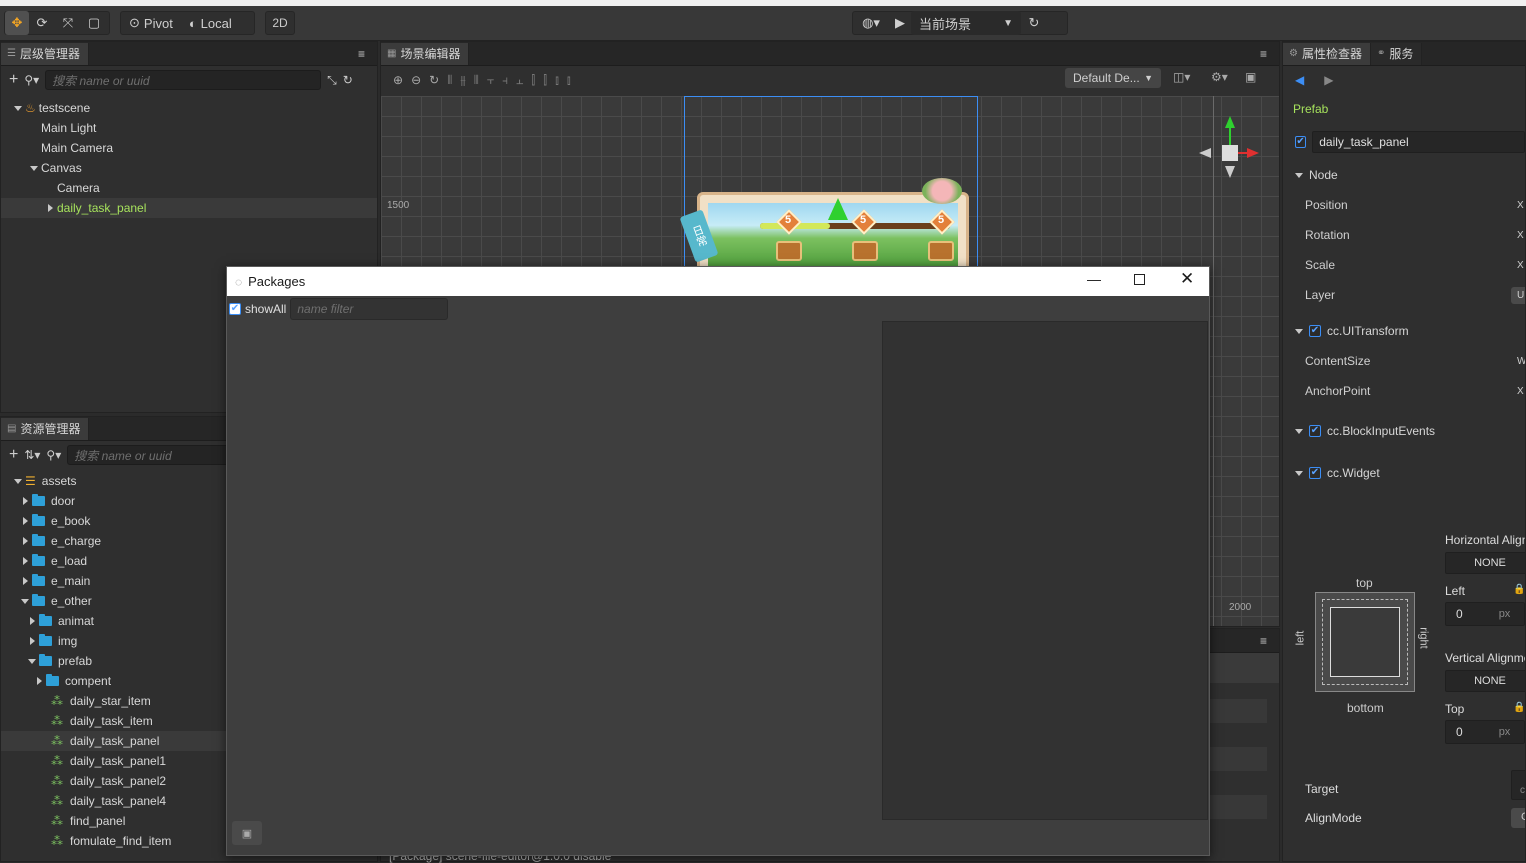  I want to click on zoom-in-icon: ⊕, so click(398, 80).